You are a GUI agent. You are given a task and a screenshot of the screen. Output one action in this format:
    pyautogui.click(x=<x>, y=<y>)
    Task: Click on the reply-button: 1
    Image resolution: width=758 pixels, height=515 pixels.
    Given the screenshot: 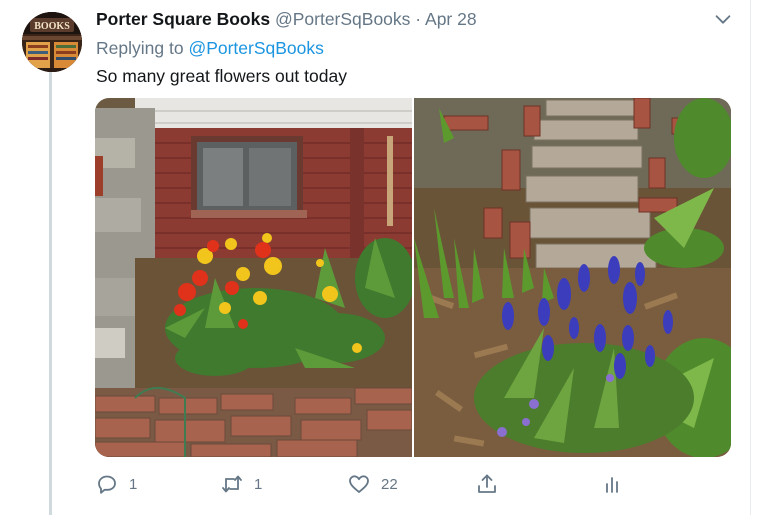 What is the action you would take?
    pyautogui.click(x=116, y=484)
    